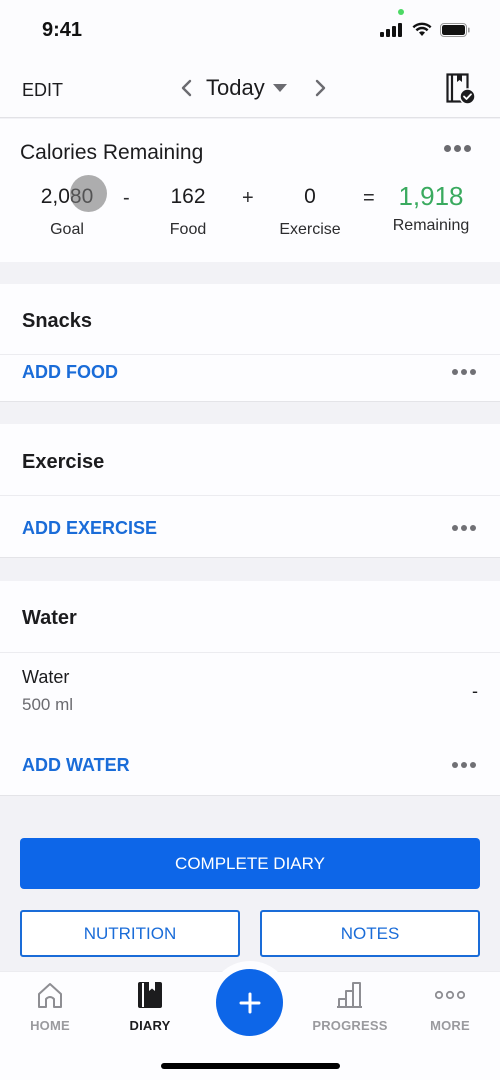  Describe the element at coordinates (67, 229) in the screenshot. I see `goal-label: Goal` at that location.